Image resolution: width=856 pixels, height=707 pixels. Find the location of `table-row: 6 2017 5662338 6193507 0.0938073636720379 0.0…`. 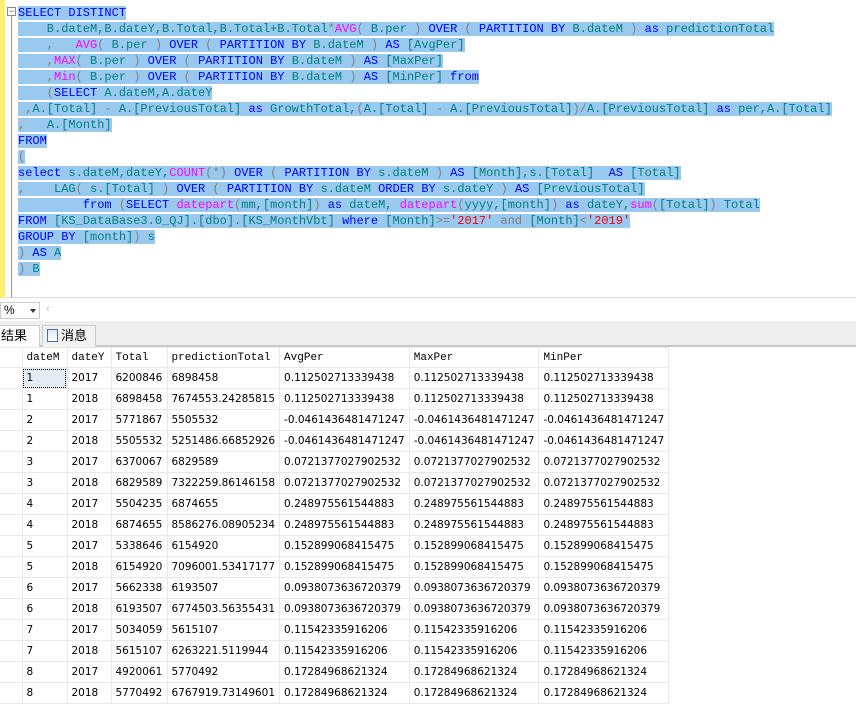

table-row: 6 2017 5662338 6193507 0.0938073636720379 0.0… is located at coordinates (335, 588).